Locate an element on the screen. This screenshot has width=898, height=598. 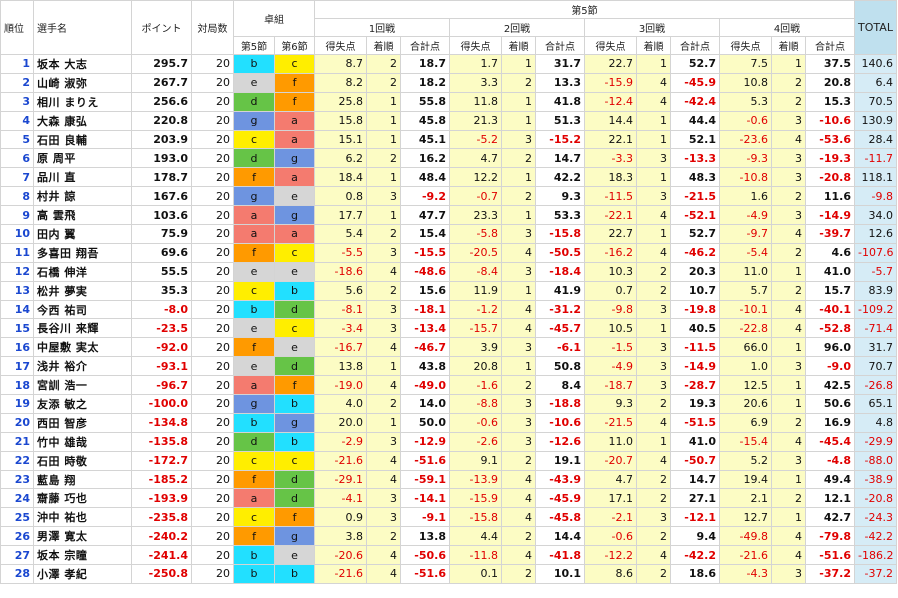
total-cell: 31.7 is located at coordinates (875, 347).